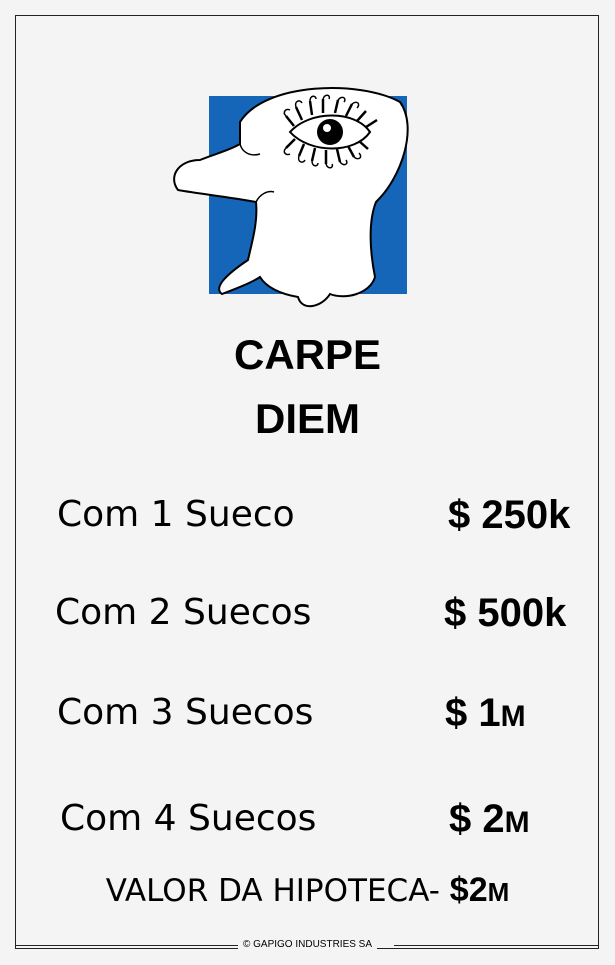 Image resolution: width=615 pixels, height=965 pixels. What do you see at coordinates (307, 354) in the screenshot?
I see `card-title-line-1: CARPE` at bounding box center [307, 354].